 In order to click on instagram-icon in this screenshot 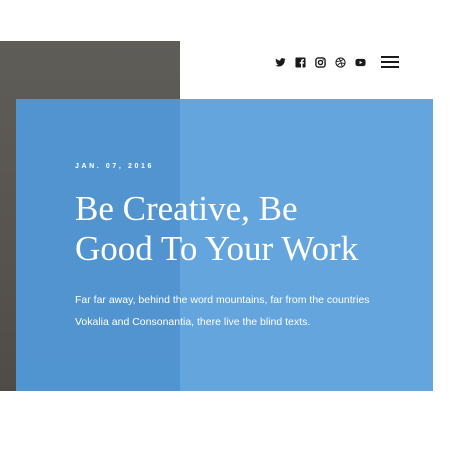, I will do `click(320, 62)`.